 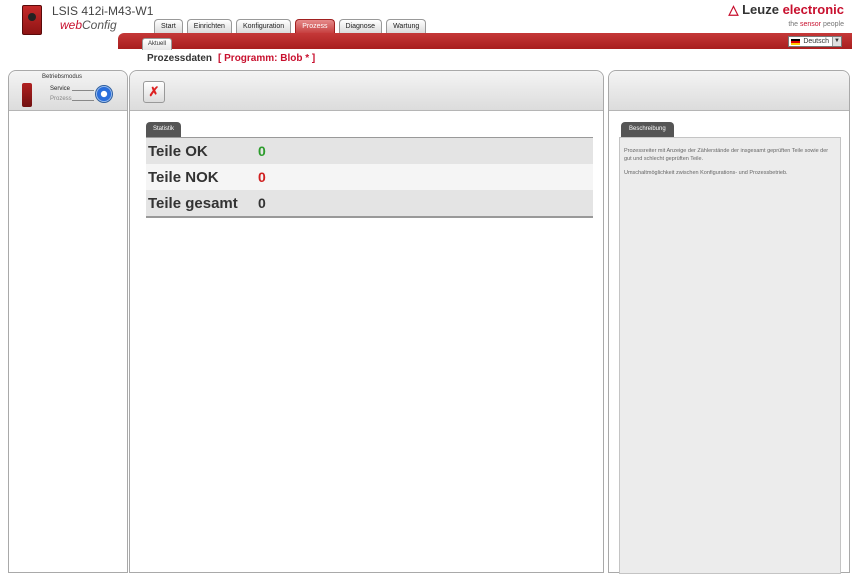 I want to click on stat-value-nok: 0, so click(x=262, y=177).